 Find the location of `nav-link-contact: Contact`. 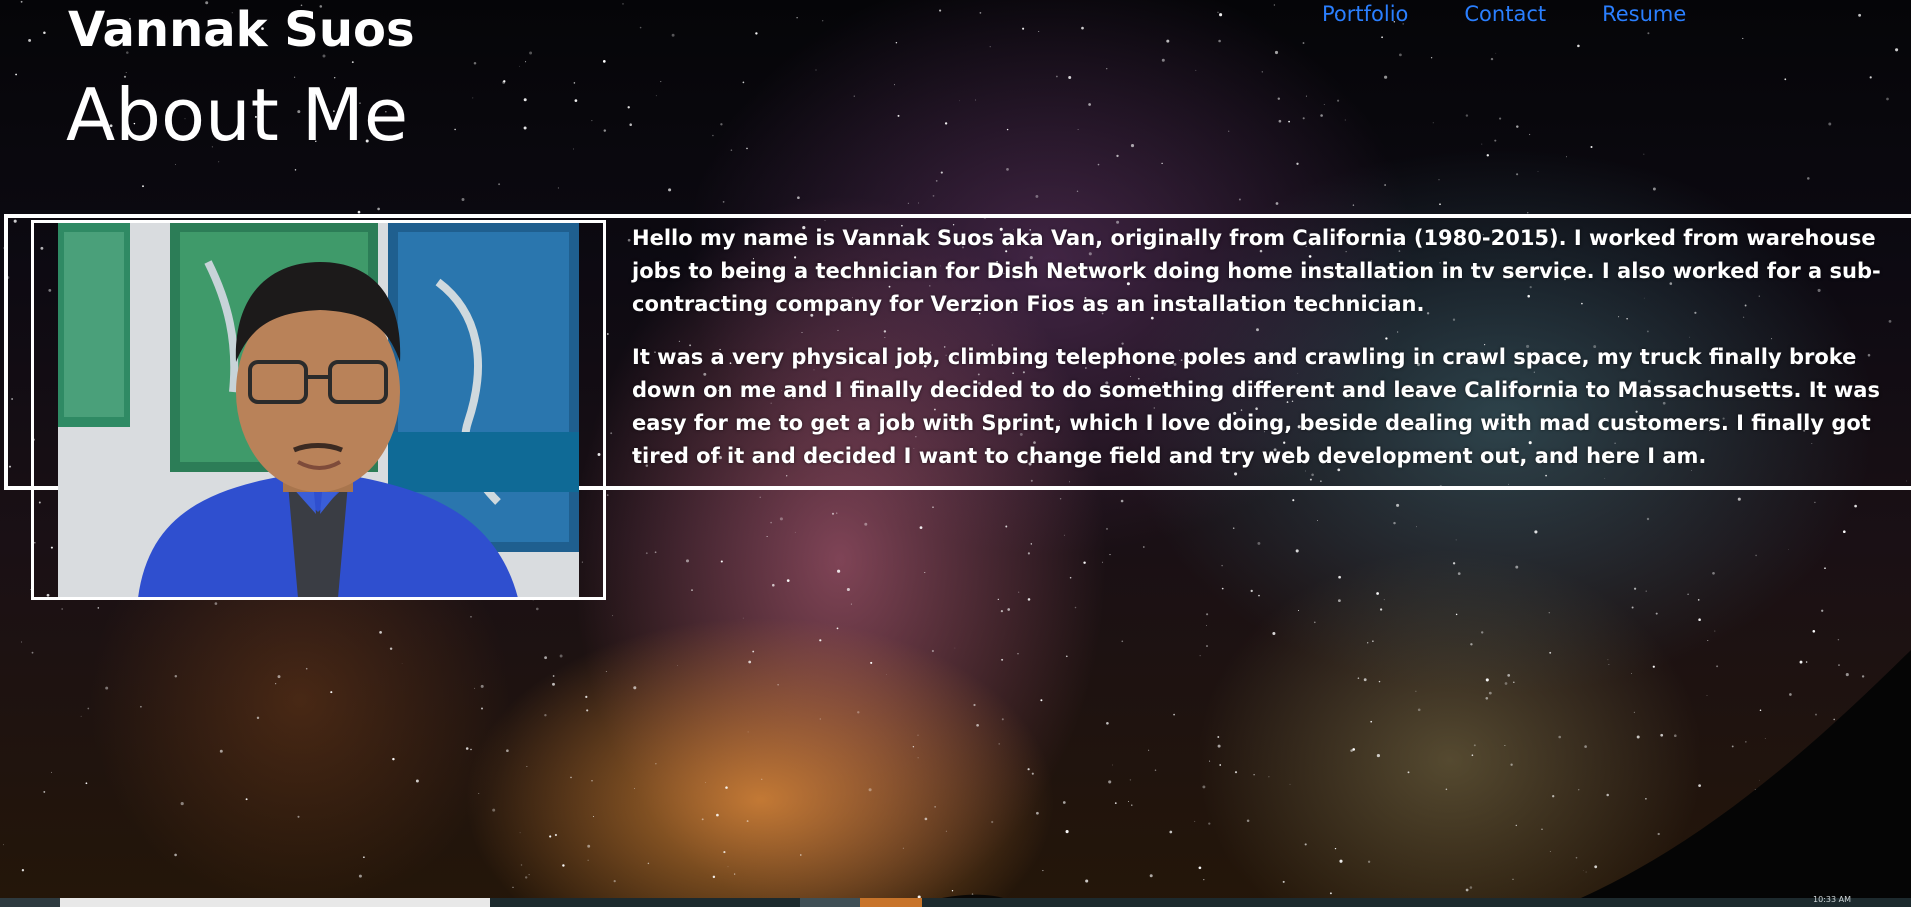

nav-link-contact: Contact is located at coordinates (1505, 14).